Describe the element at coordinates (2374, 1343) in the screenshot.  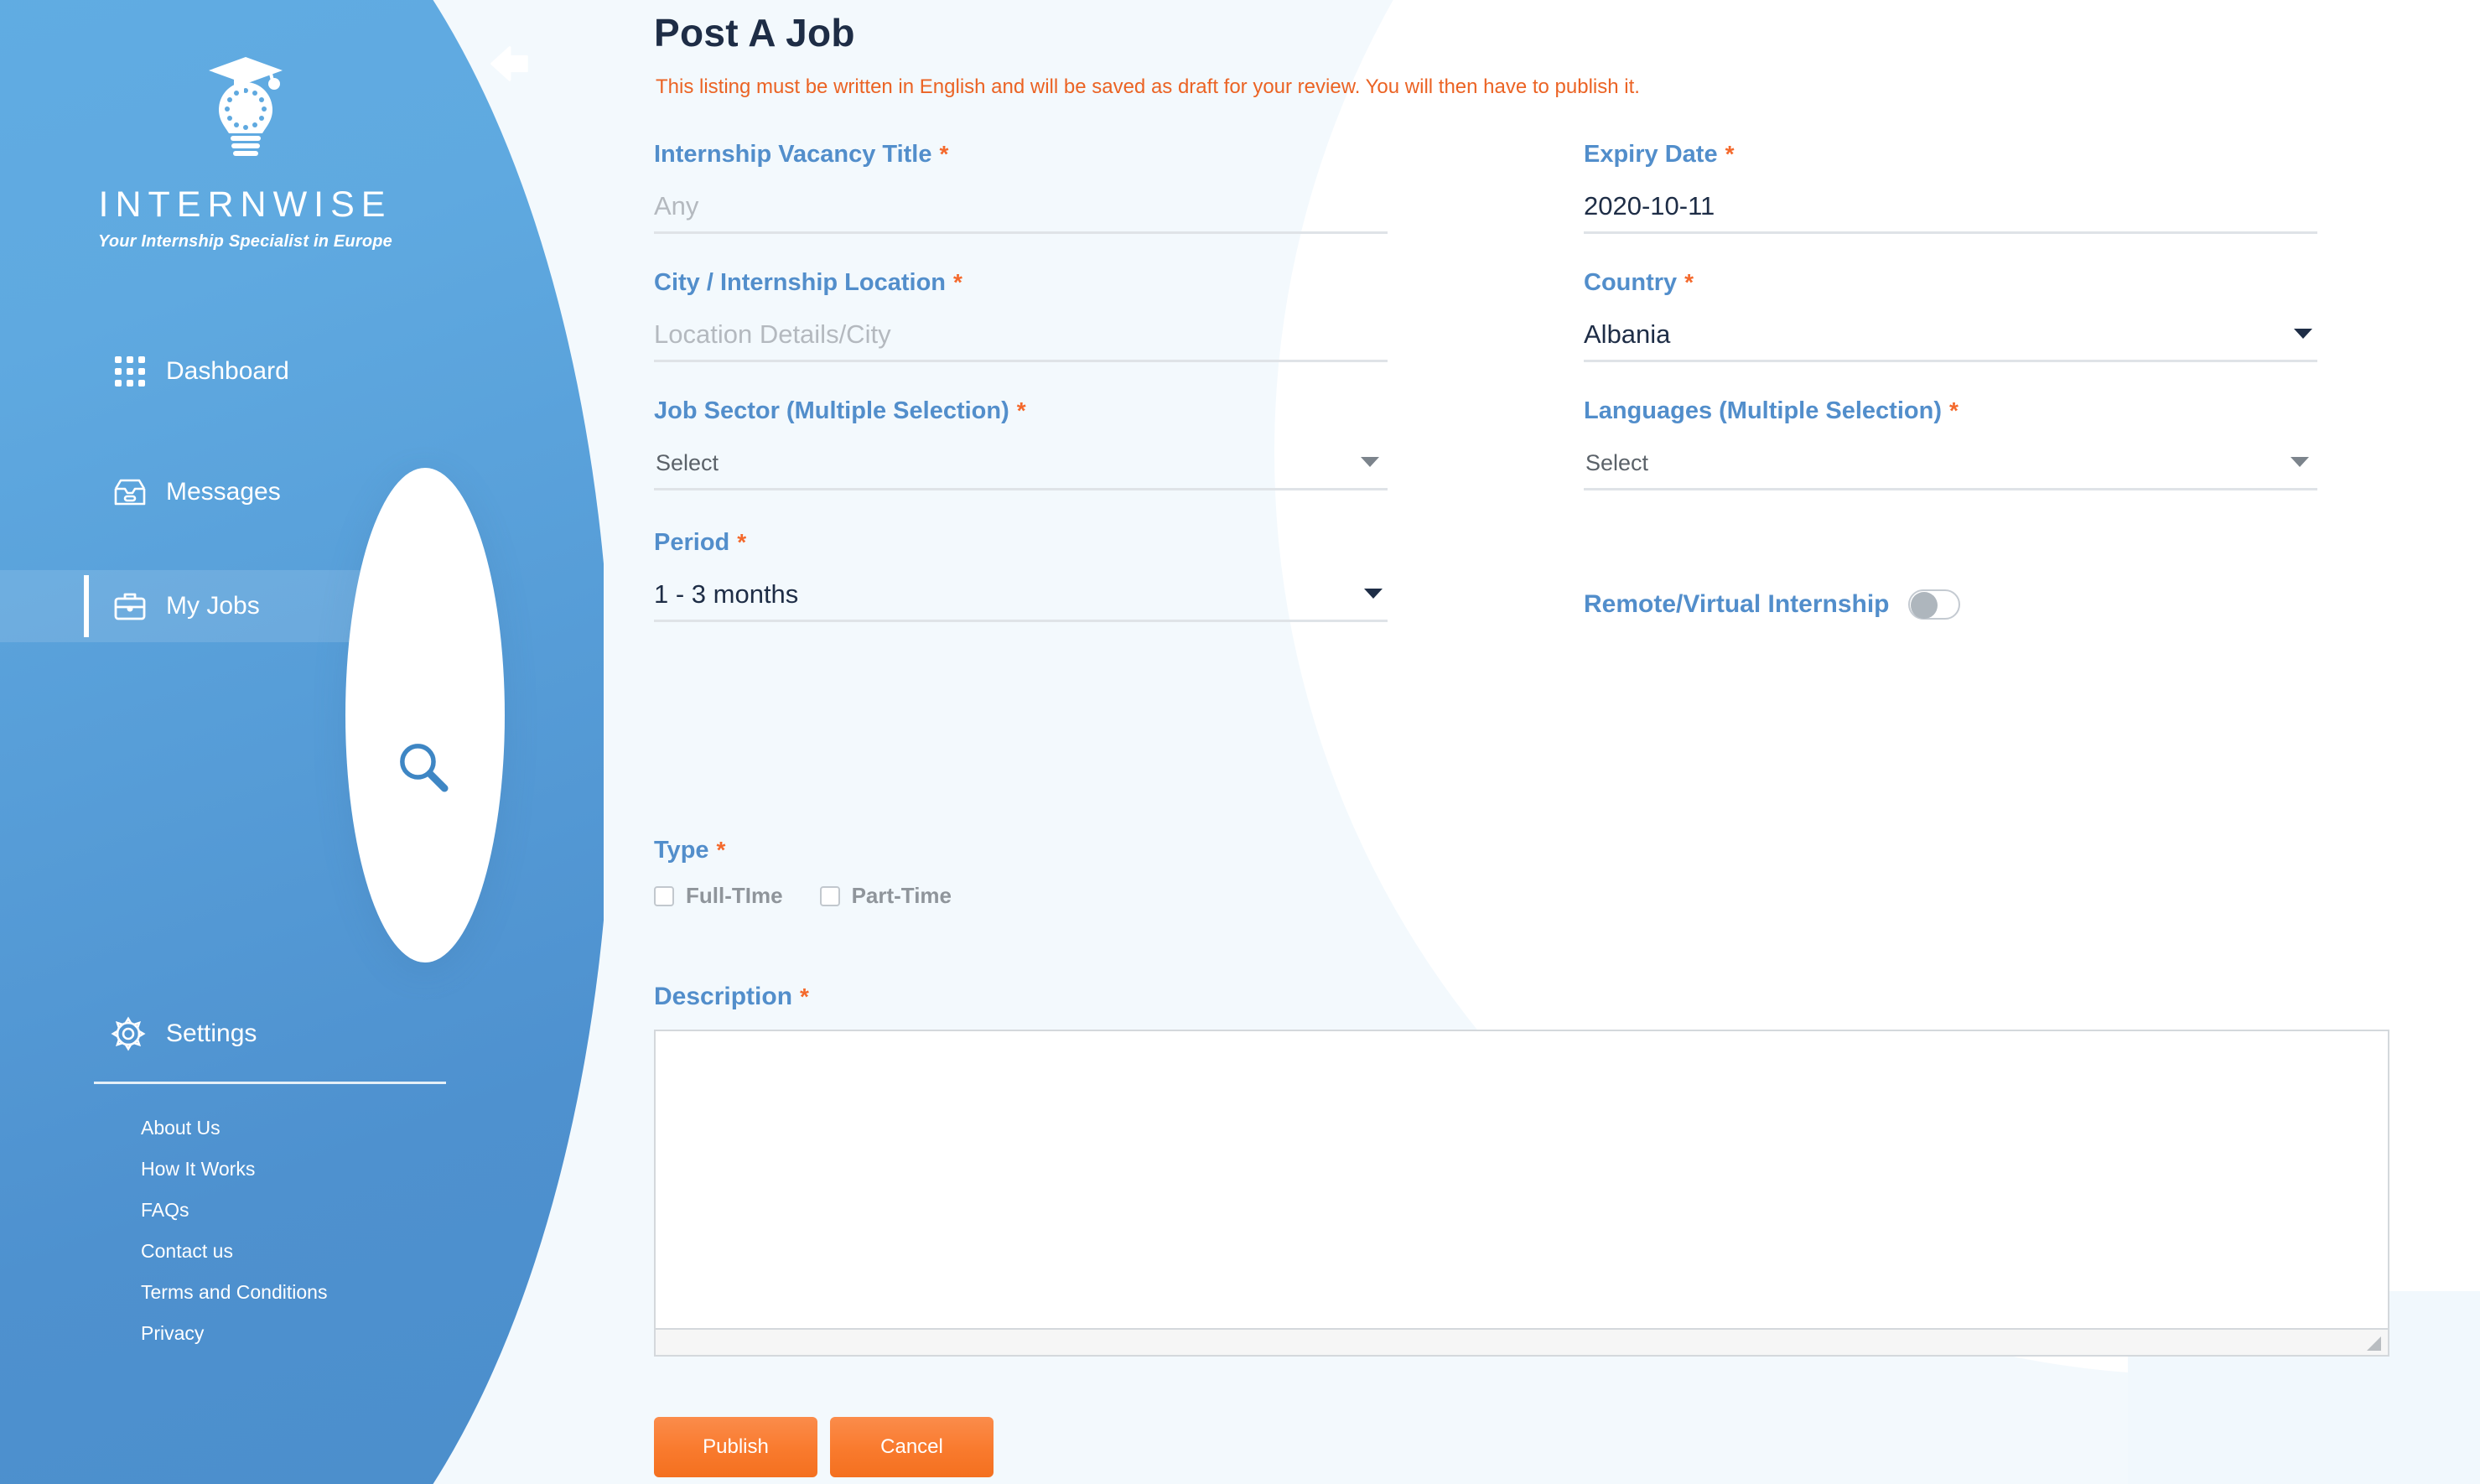
I see `resize-handle-icon` at that location.